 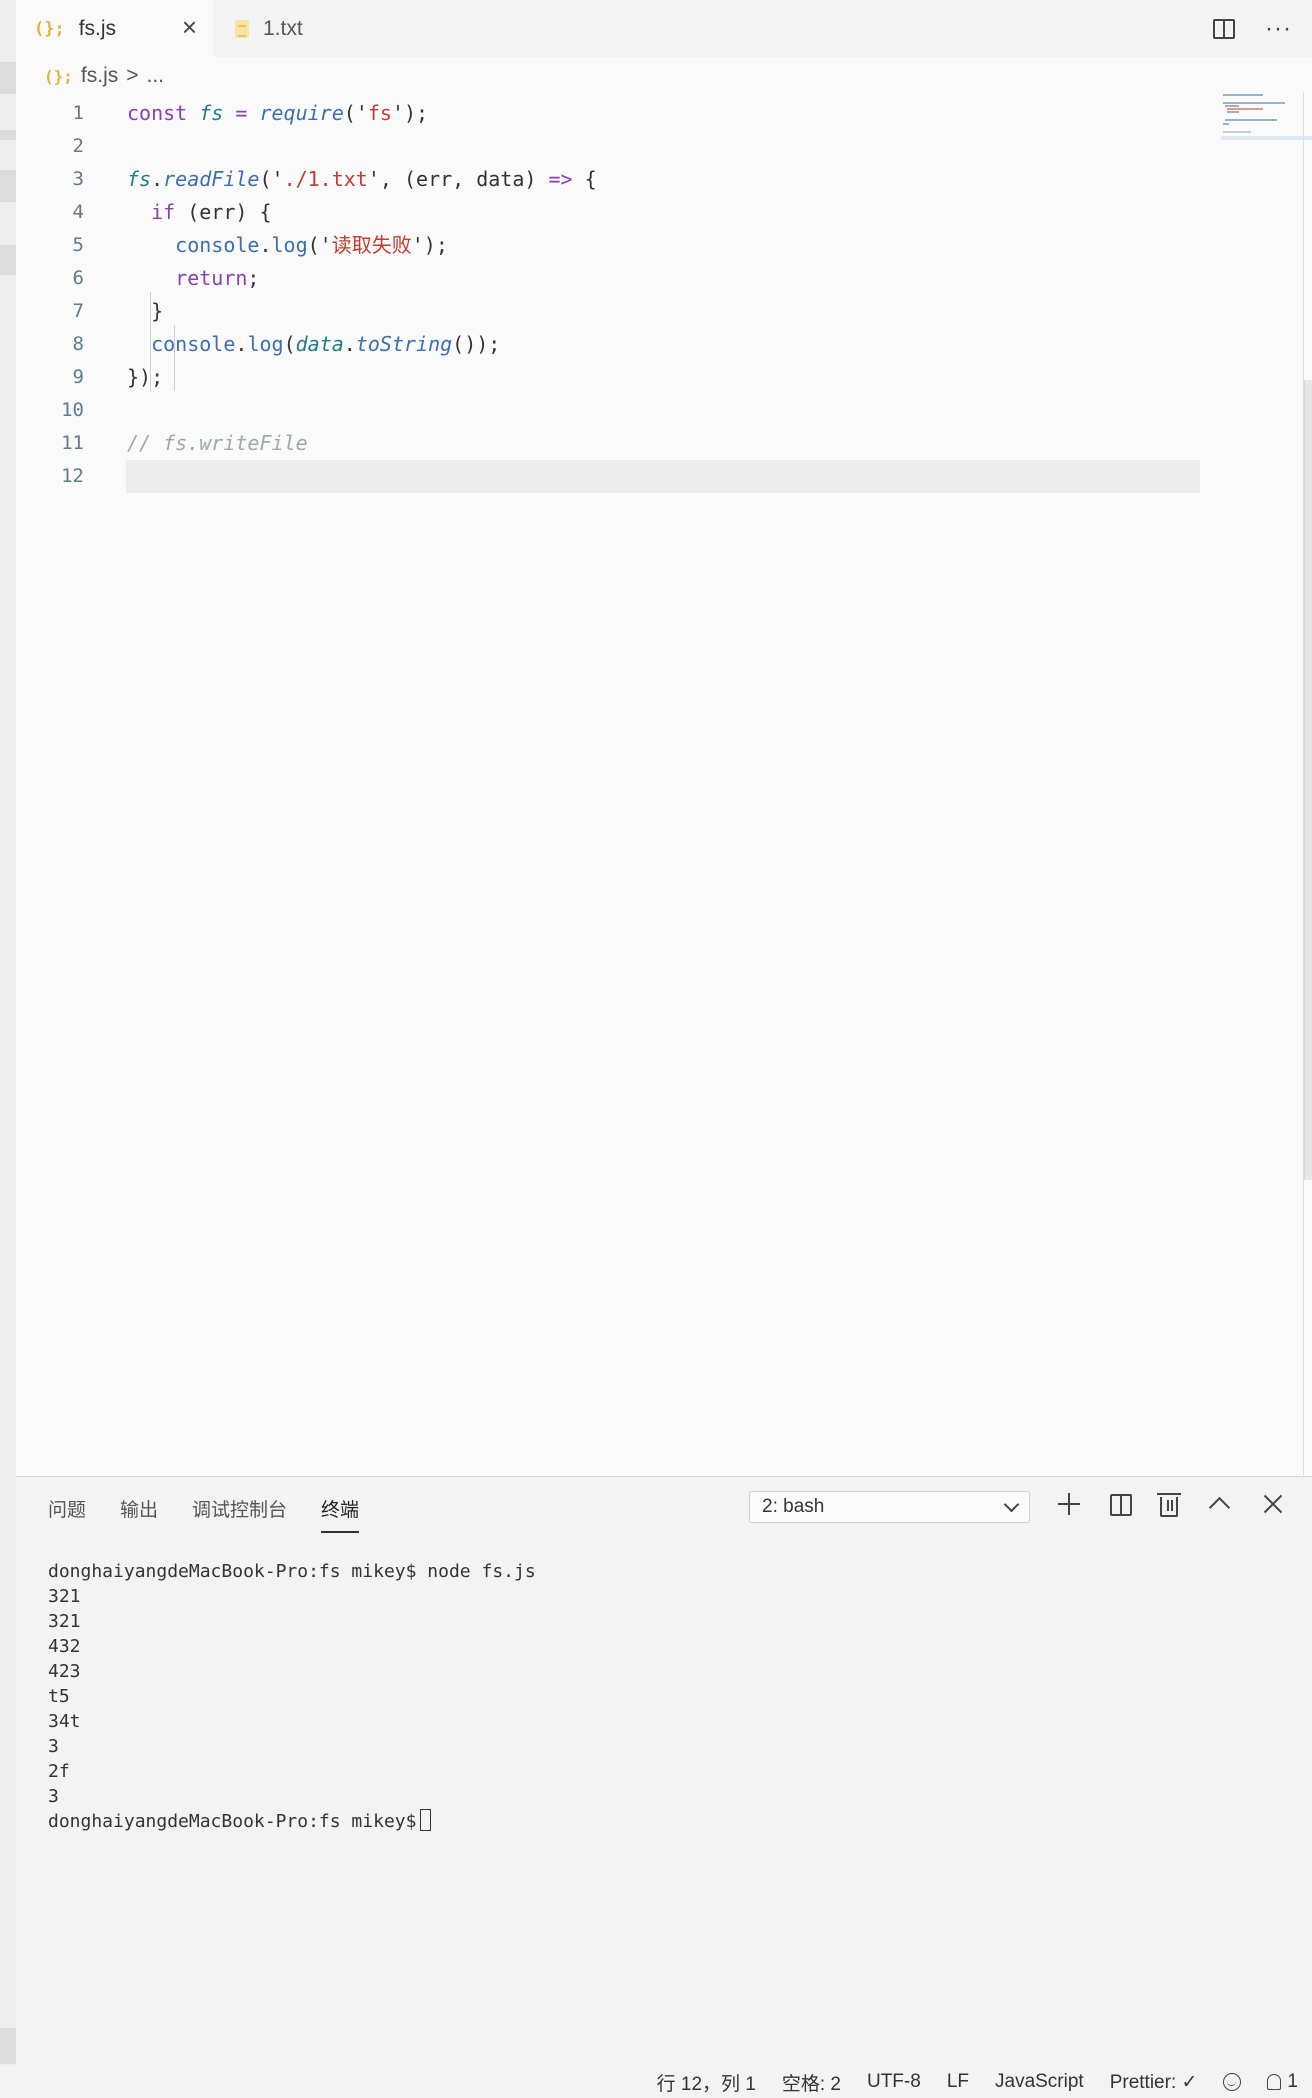 What do you see at coordinates (894, 2082) in the screenshot?
I see `encoding: UTF-8` at bounding box center [894, 2082].